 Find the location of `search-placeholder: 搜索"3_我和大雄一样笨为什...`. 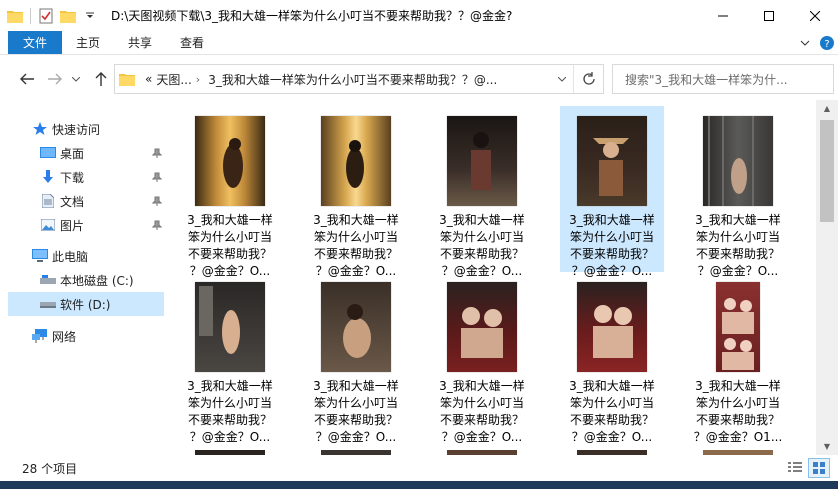

search-placeholder: 搜索"3_我和大雄一样笨为什... is located at coordinates (706, 79).